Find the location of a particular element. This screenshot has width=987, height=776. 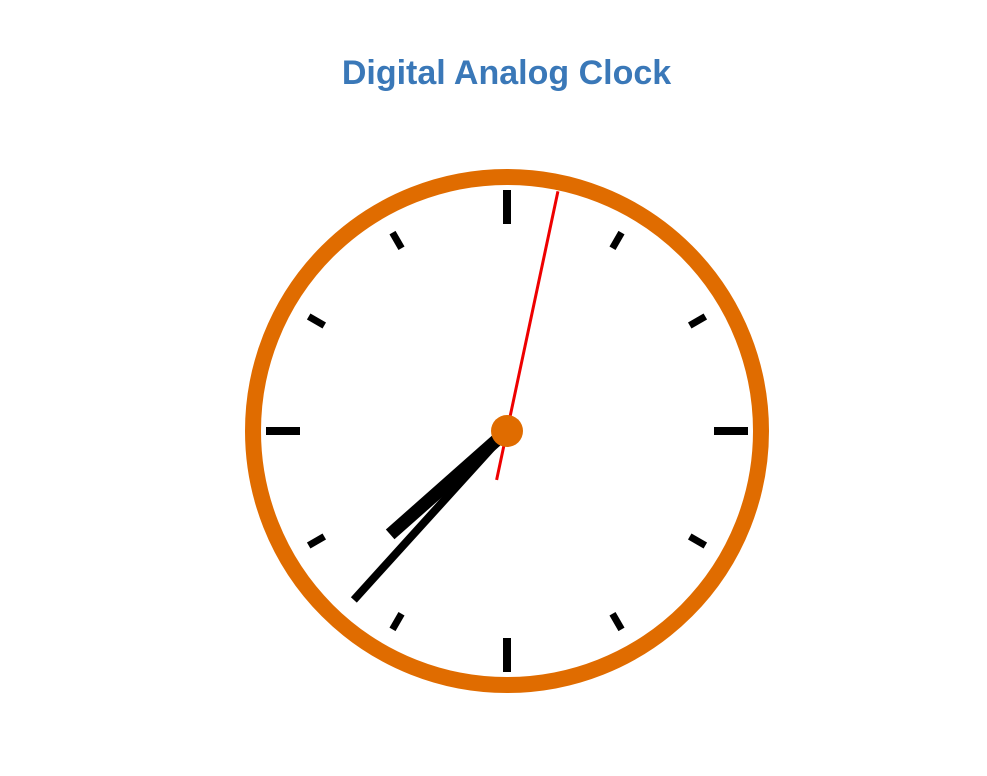

center-cap is located at coordinates (507, 431).